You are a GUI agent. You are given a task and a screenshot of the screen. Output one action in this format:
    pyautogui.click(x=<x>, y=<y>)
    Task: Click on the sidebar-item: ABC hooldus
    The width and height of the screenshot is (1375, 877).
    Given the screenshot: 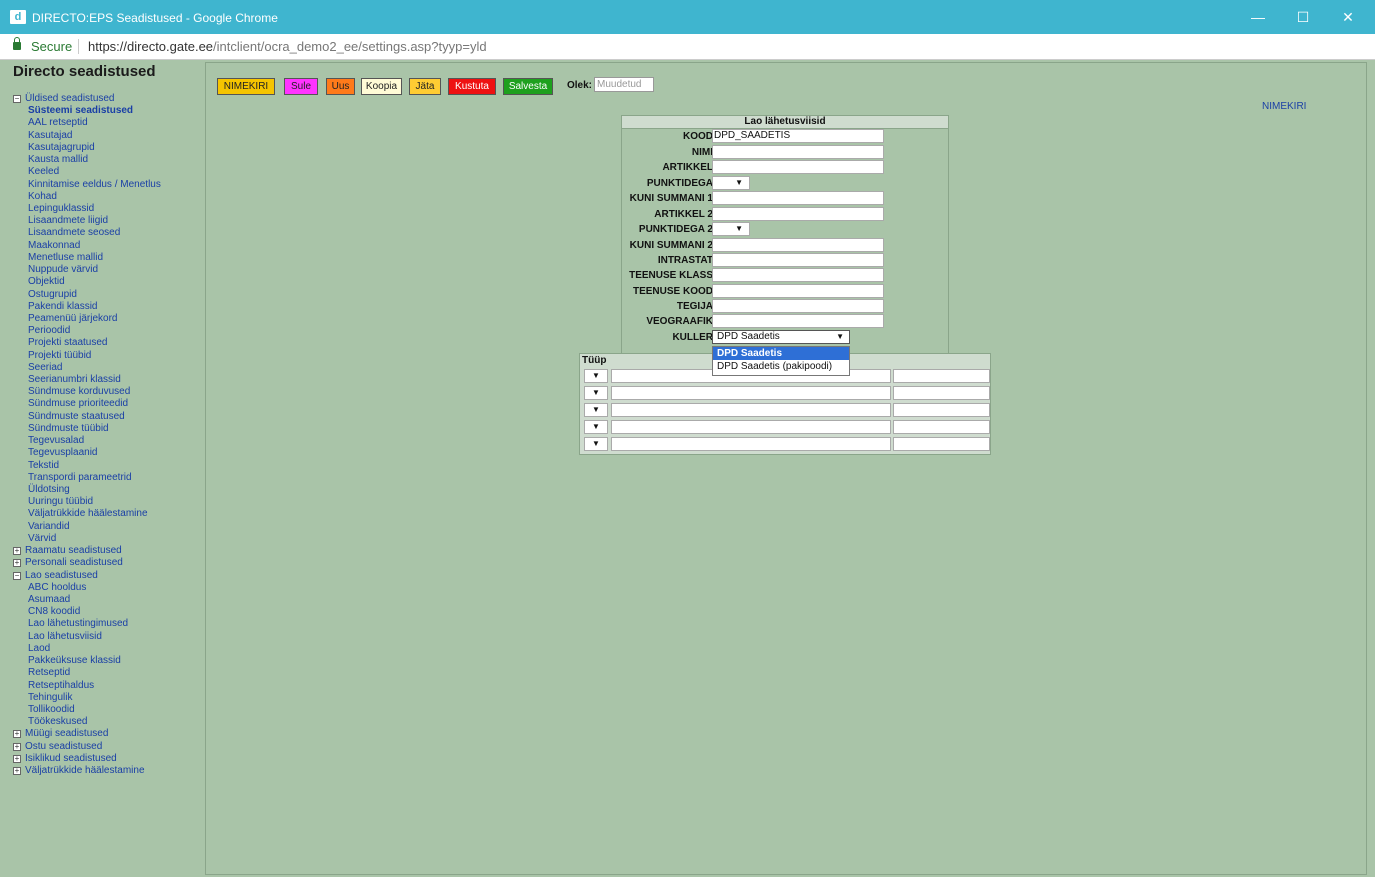 What is the action you would take?
    pyautogui.click(x=108, y=588)
    